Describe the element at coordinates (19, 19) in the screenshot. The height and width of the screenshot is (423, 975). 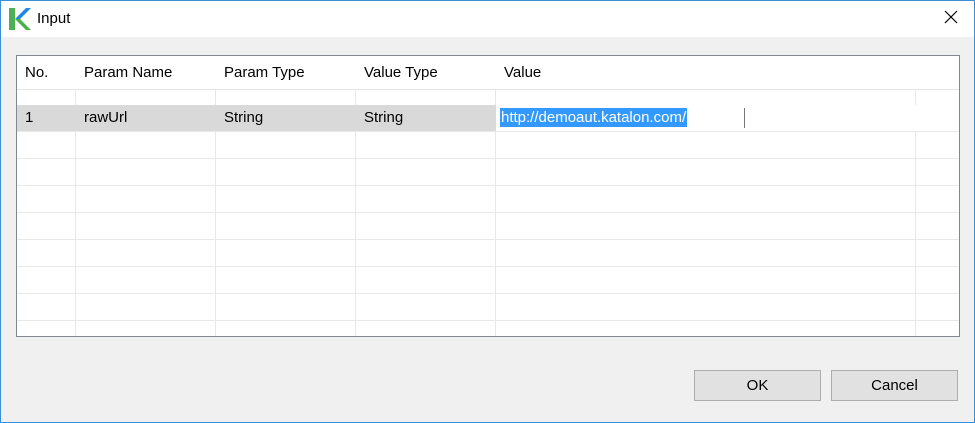
I see `katalon-logo-icon` at that location.